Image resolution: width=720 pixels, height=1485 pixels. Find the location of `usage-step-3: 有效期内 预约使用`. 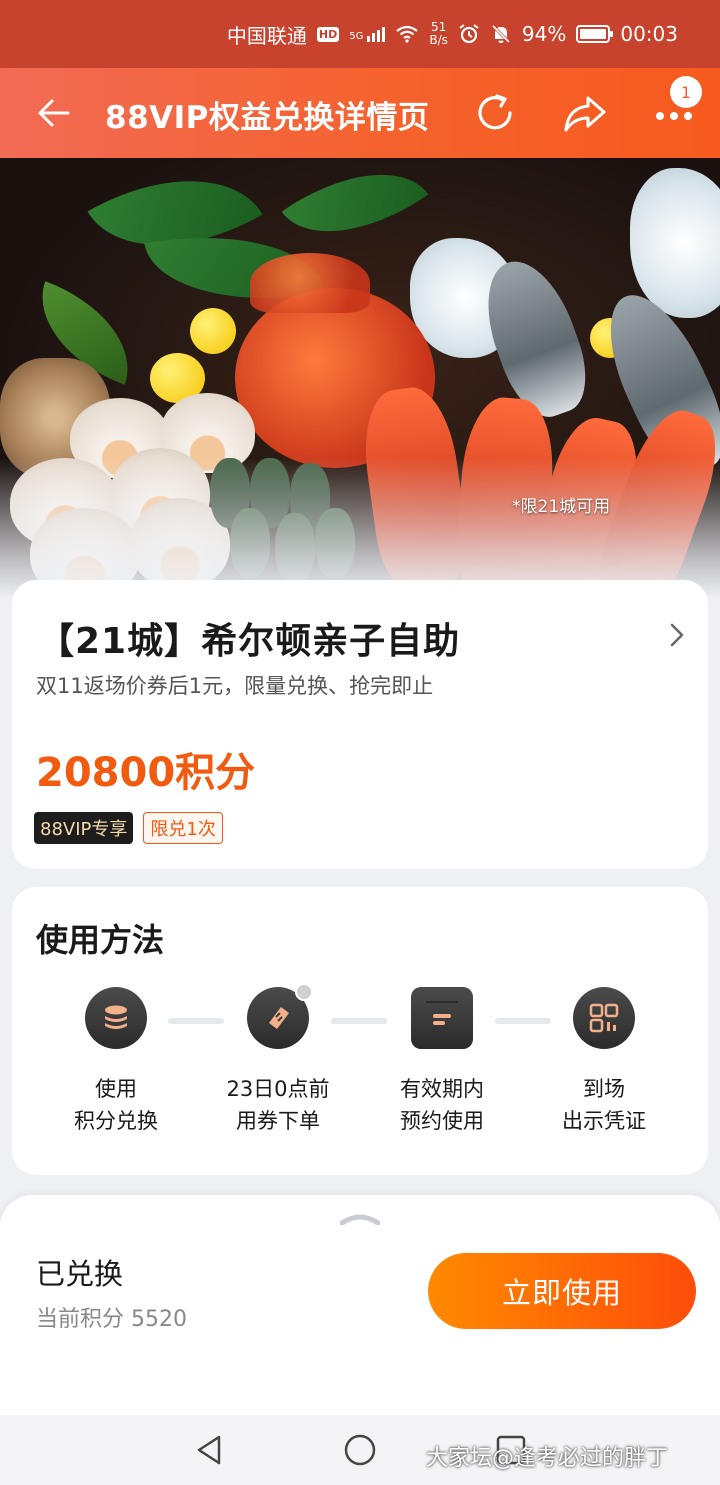

usage-step-3: 有效期内 预约使用 is located at coordinates (442, 1062).